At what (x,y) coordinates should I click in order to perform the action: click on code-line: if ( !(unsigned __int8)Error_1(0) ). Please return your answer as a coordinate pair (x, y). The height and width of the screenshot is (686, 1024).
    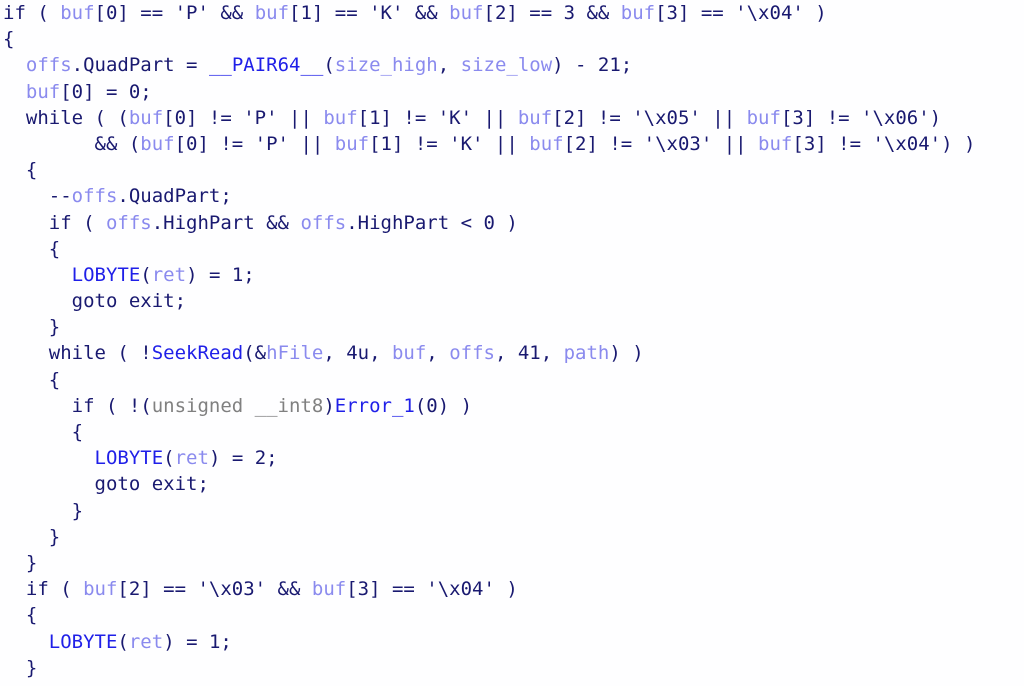
    Looking at the image, I should click on (512, 406).